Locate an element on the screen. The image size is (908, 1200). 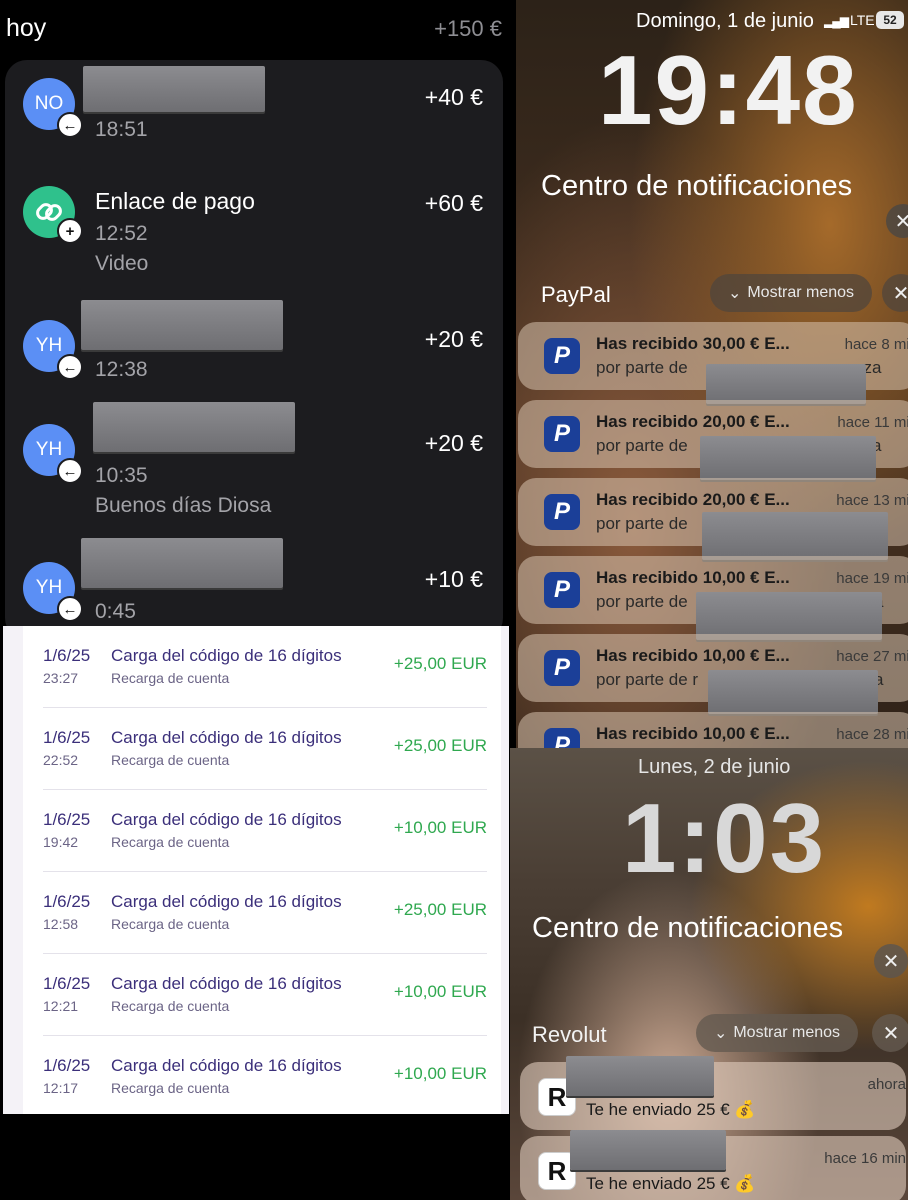
transaction-row: YH ← 0:45 +10 € is located at coordinates (254, 584).